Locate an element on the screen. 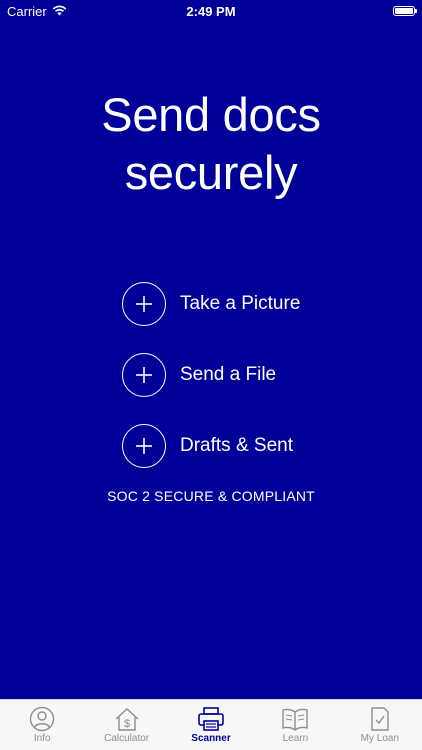  document-check-icon is located at coordinates (380, 719).